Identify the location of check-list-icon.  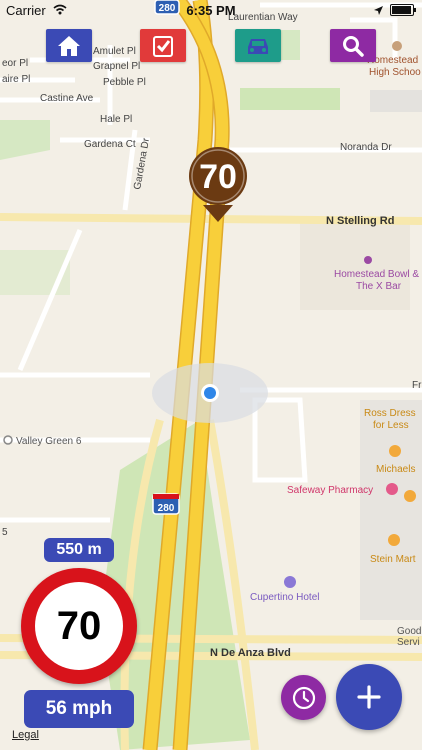
(163, 46).